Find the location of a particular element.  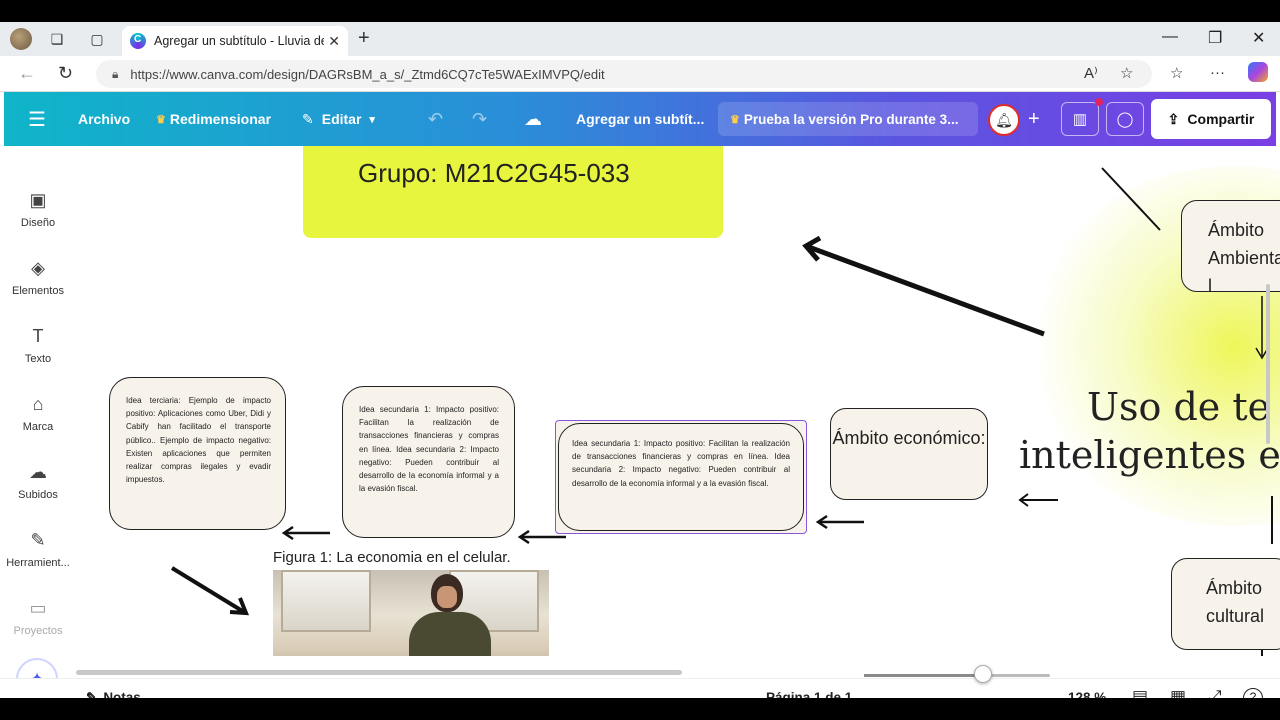

sidebar-item-diseno: ▣ Diseño is located at coordinates (38, 209).